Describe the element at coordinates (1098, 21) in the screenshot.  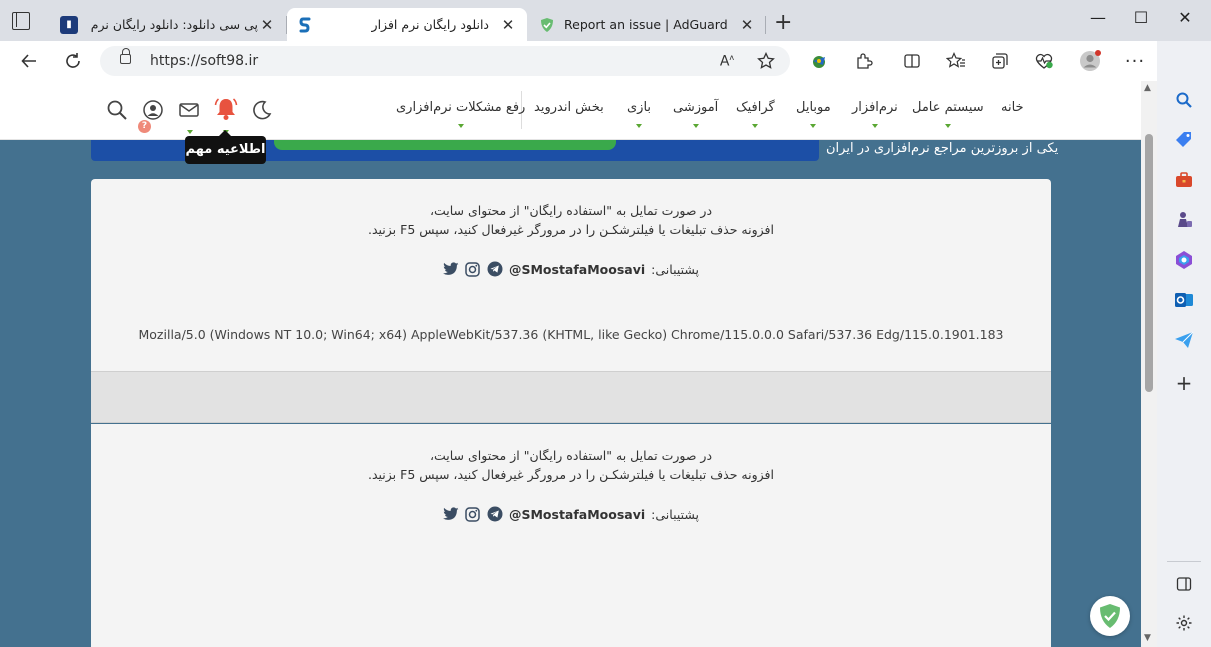
I see `minimize-button: —` at that location.